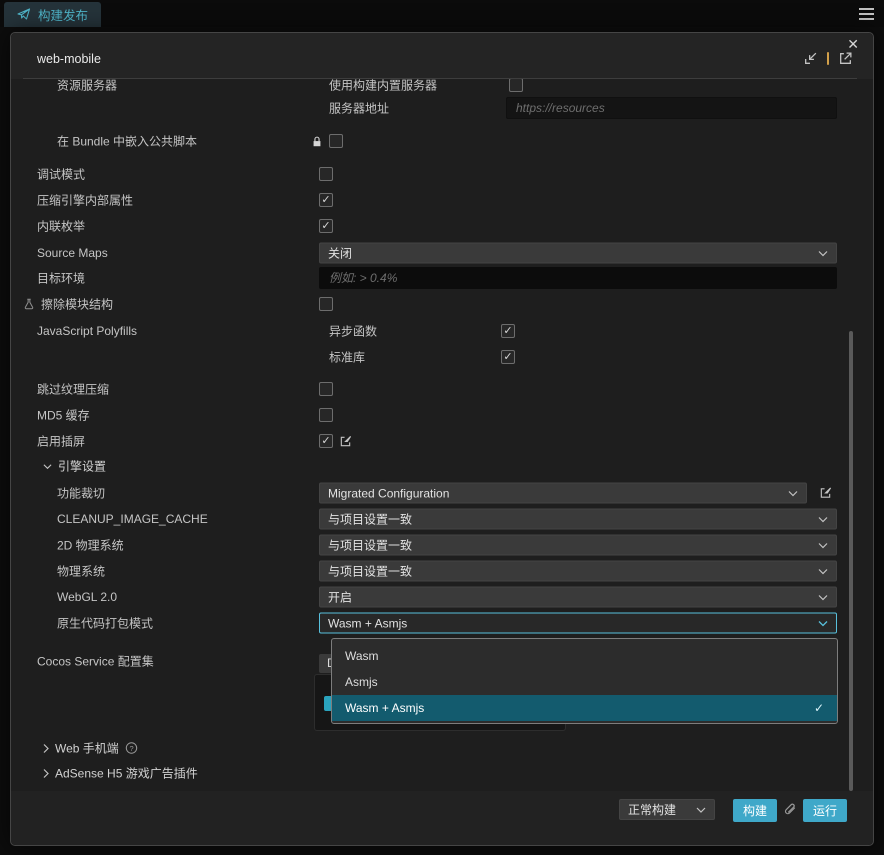 The width and height of the screenshot is (884, 855). What do you see at coordinates (317, 141) in the screenshot?
I see `lock-icon` at bounding box center [317, 141].